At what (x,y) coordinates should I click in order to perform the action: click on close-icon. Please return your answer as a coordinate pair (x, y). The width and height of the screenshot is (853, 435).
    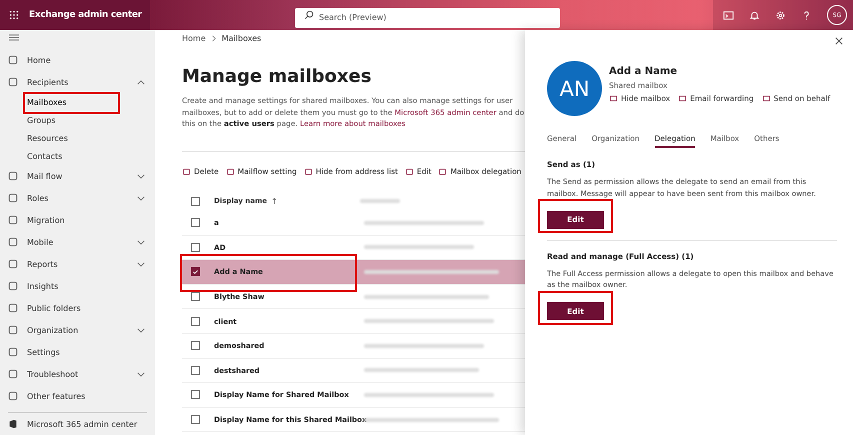
    Looking at the image, I should click on (839, 41).